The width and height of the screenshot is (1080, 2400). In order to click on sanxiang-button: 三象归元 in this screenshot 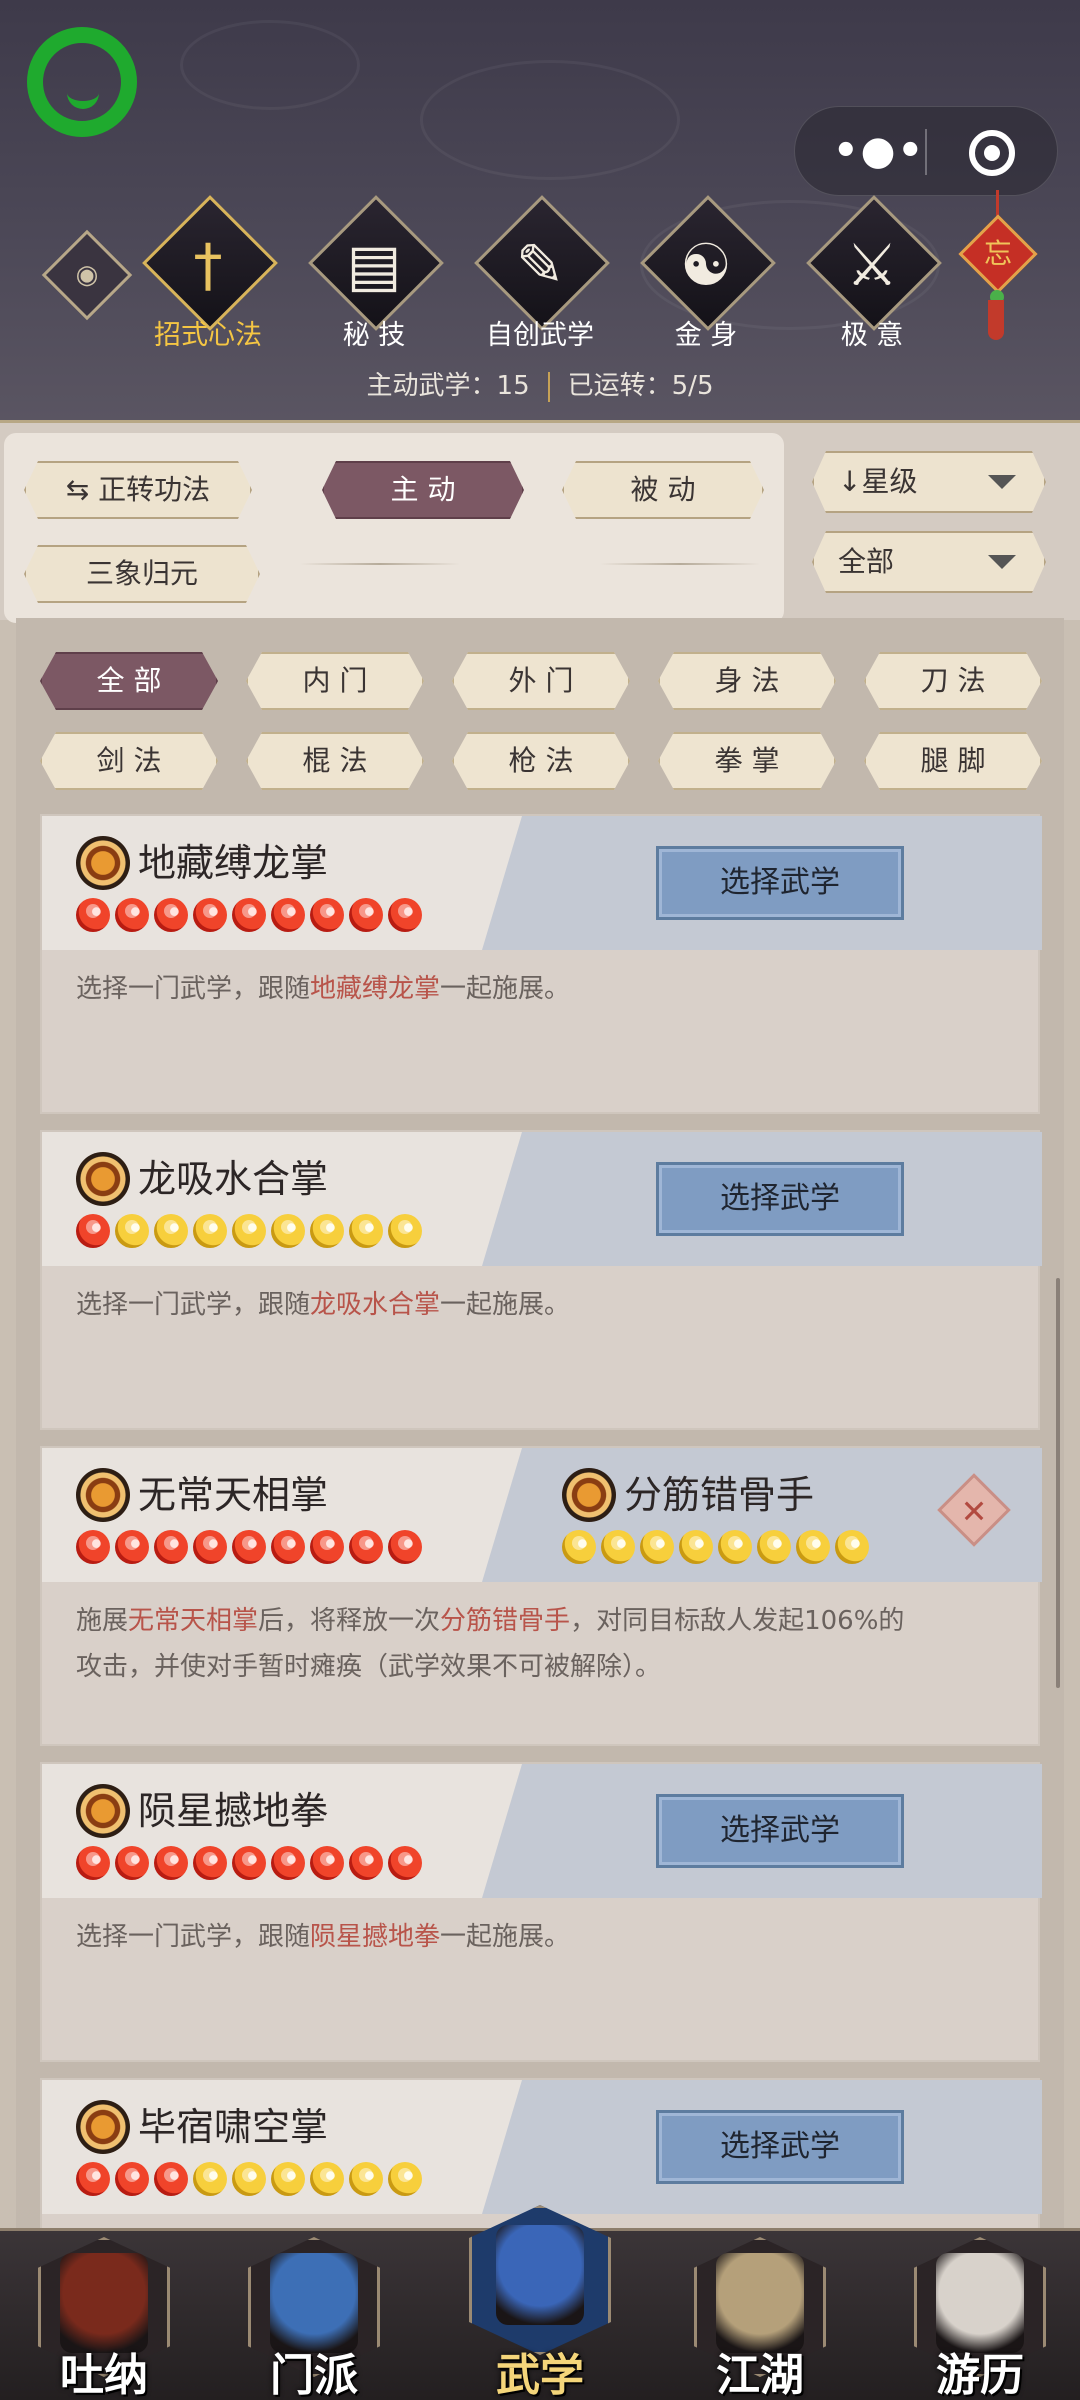, I will do `click(142, 574)`.